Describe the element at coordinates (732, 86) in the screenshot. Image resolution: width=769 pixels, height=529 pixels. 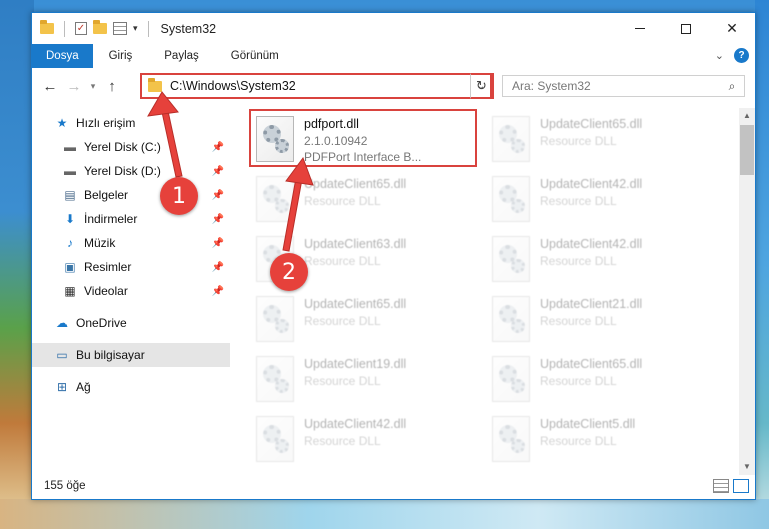
I see `search-icon: ⌕` at that location.